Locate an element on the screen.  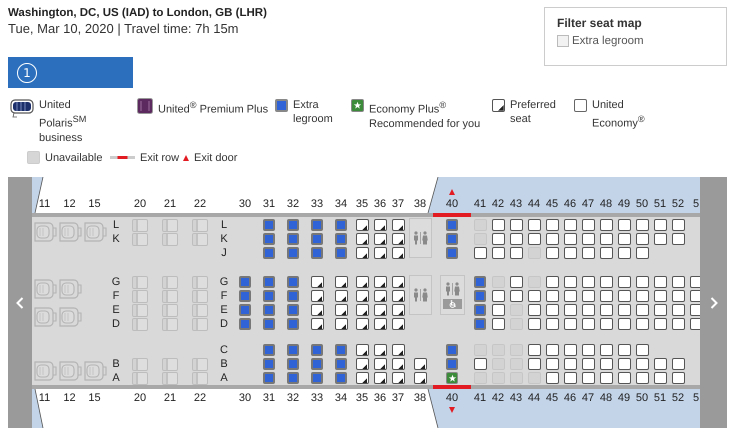
segment-tab: 1 is located at coordinates (70, 72).